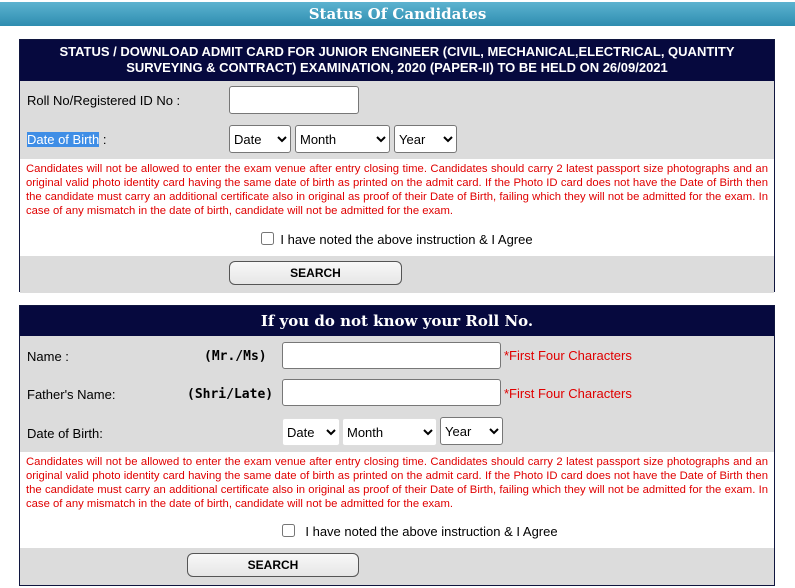 The image size is (795, 588). Describe the element at coordinates (63, 139) in the screenshot. I see `dob-label: Date of Birth` at that location.